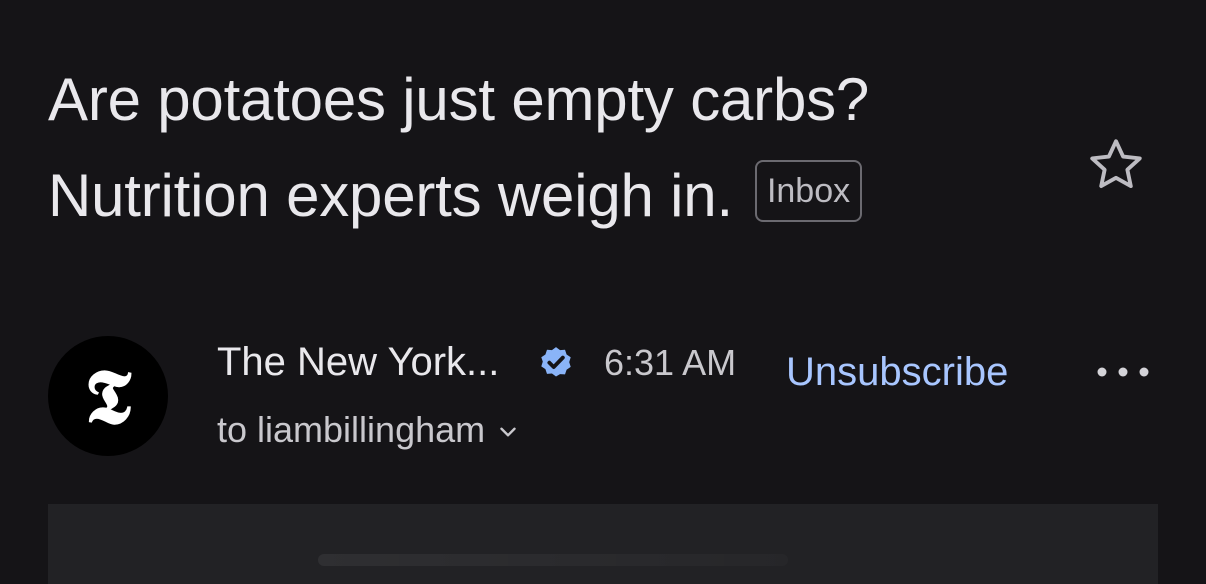  I want to click on recipient-text: to liambillingham, so click(351, 429).